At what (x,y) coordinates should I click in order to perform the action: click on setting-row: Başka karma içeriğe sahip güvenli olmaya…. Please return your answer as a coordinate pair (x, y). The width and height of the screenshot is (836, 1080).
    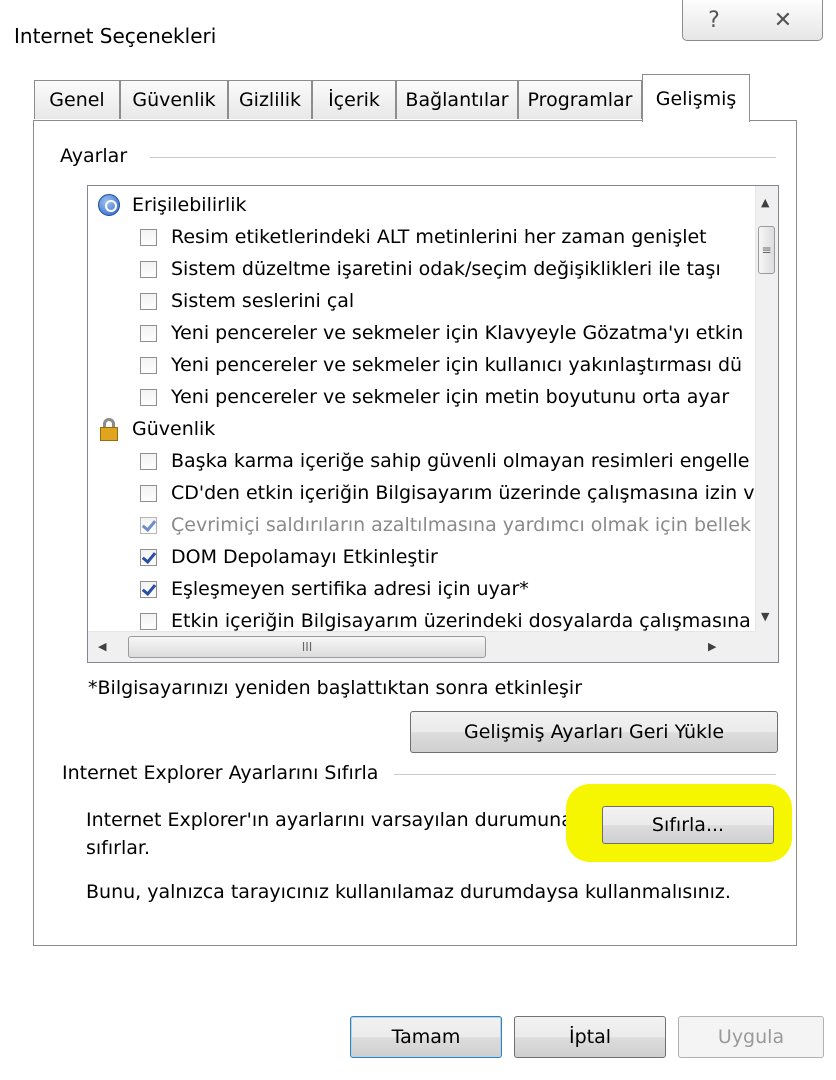
    Looking at the image, I should click on (444, 461).